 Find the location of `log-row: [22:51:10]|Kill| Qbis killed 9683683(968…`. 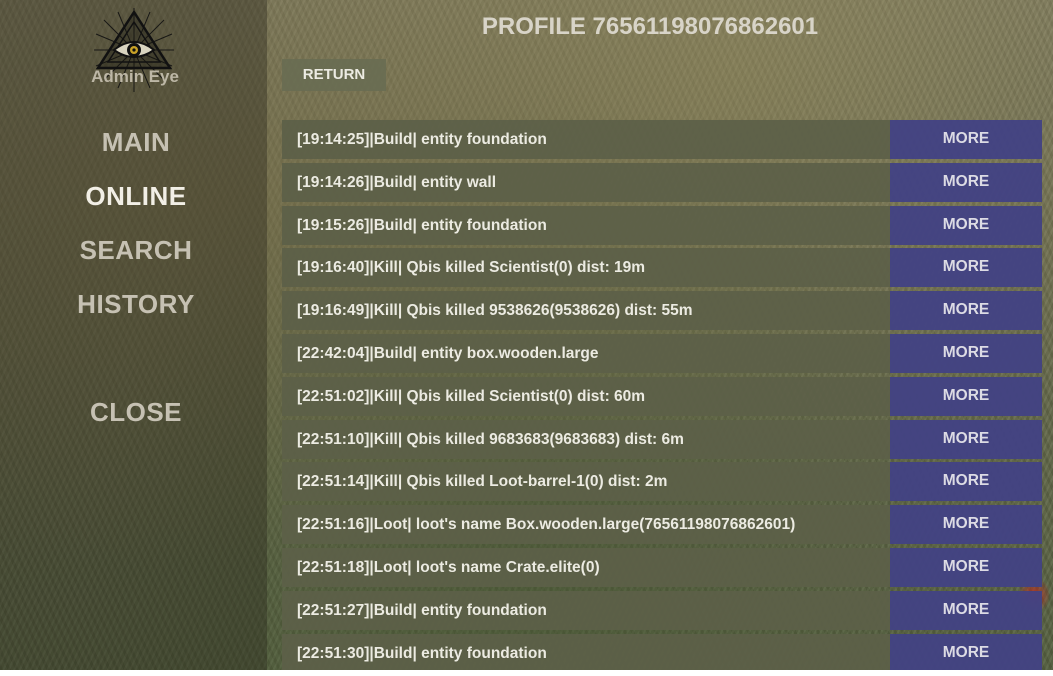

log-row: [22:51:10]|Kill| Qbis killed 9683683(968… is located at coordinates (662, 439).